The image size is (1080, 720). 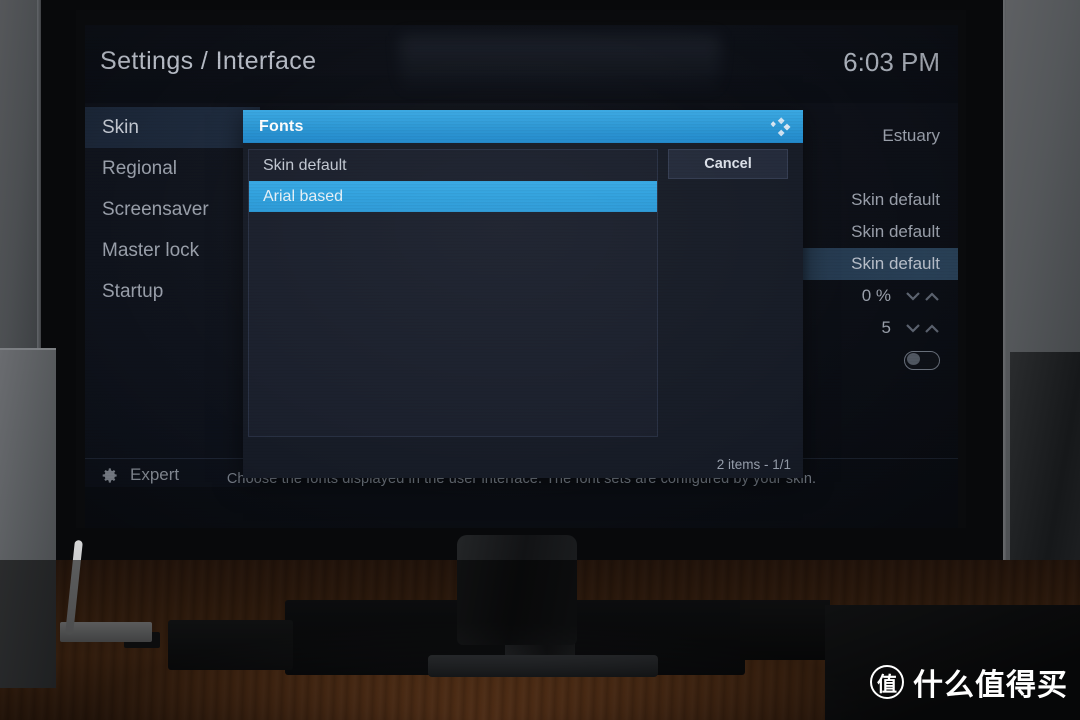 What do you see at coordinates (891, 62) in the screenshot?
I see `clock: 6:03 PM` at bounding box center [891, 62].